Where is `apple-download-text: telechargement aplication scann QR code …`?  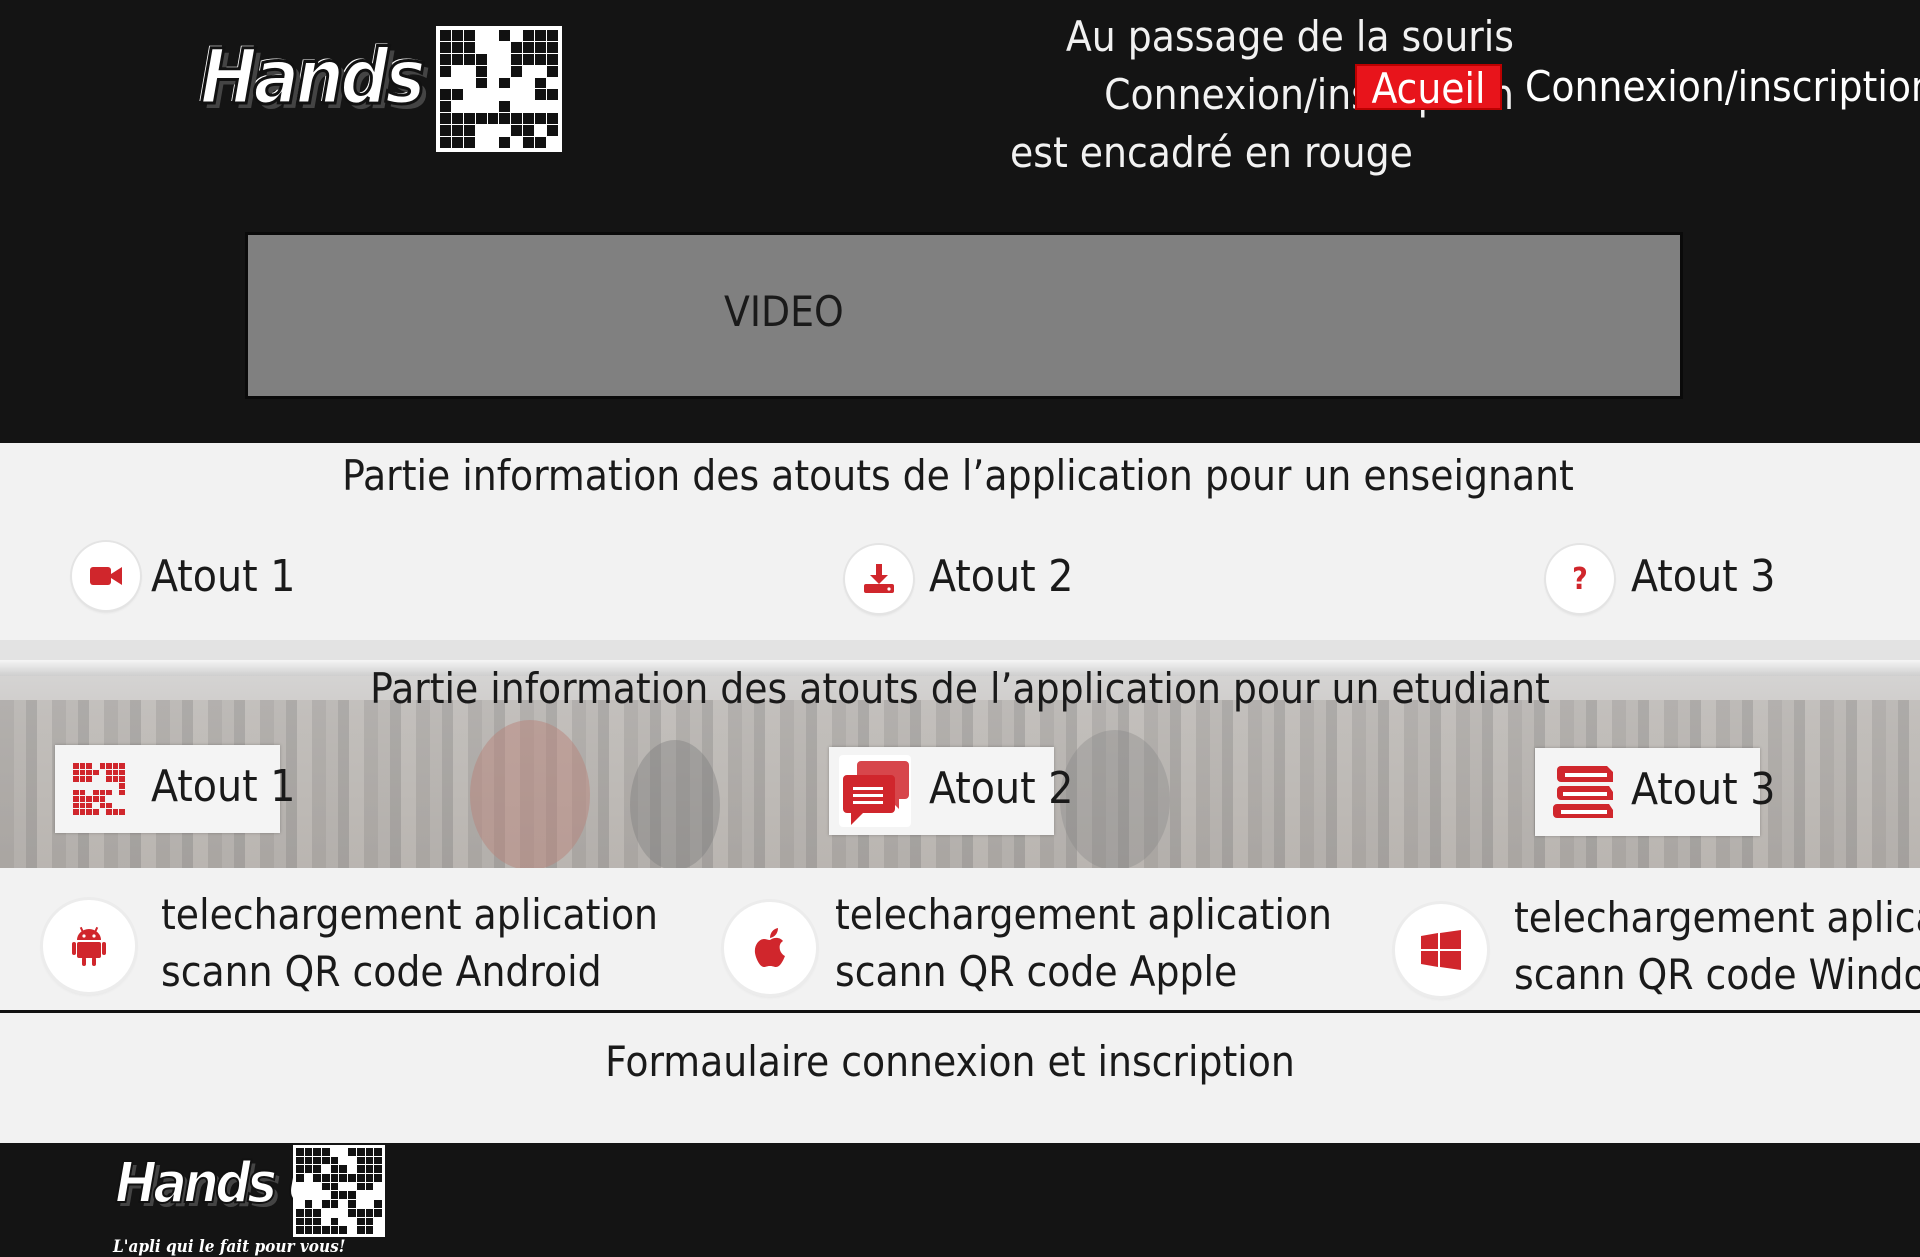
apple-download-text: telechargement aplication scann QR code … is located at coordinates (1083, 943).